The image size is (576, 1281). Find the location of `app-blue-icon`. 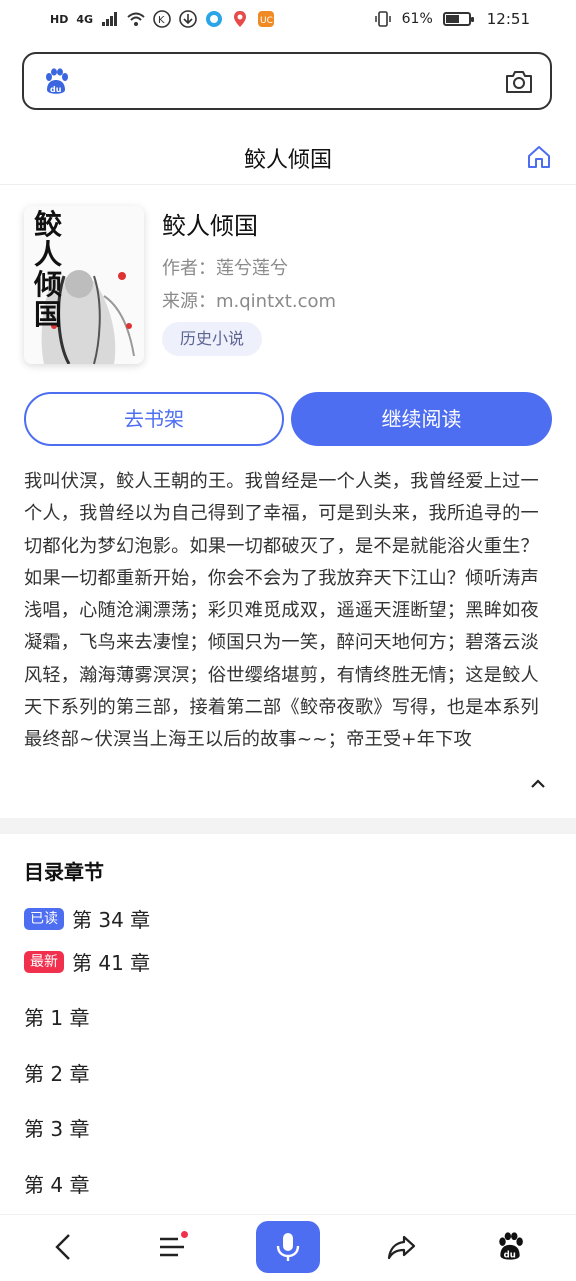

app-blue-icon is located at coordinates (214, 19).